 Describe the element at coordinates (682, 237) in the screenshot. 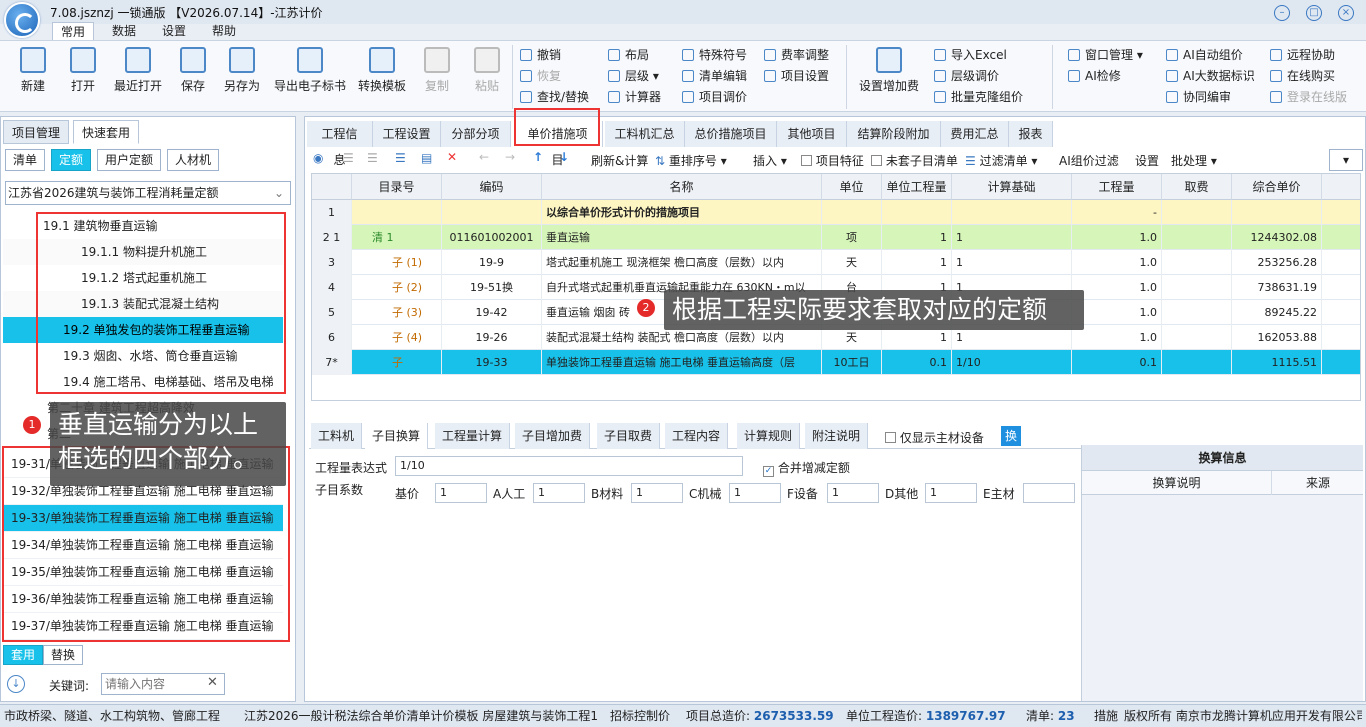

I see `table-cell: 垂直运输` at that location.